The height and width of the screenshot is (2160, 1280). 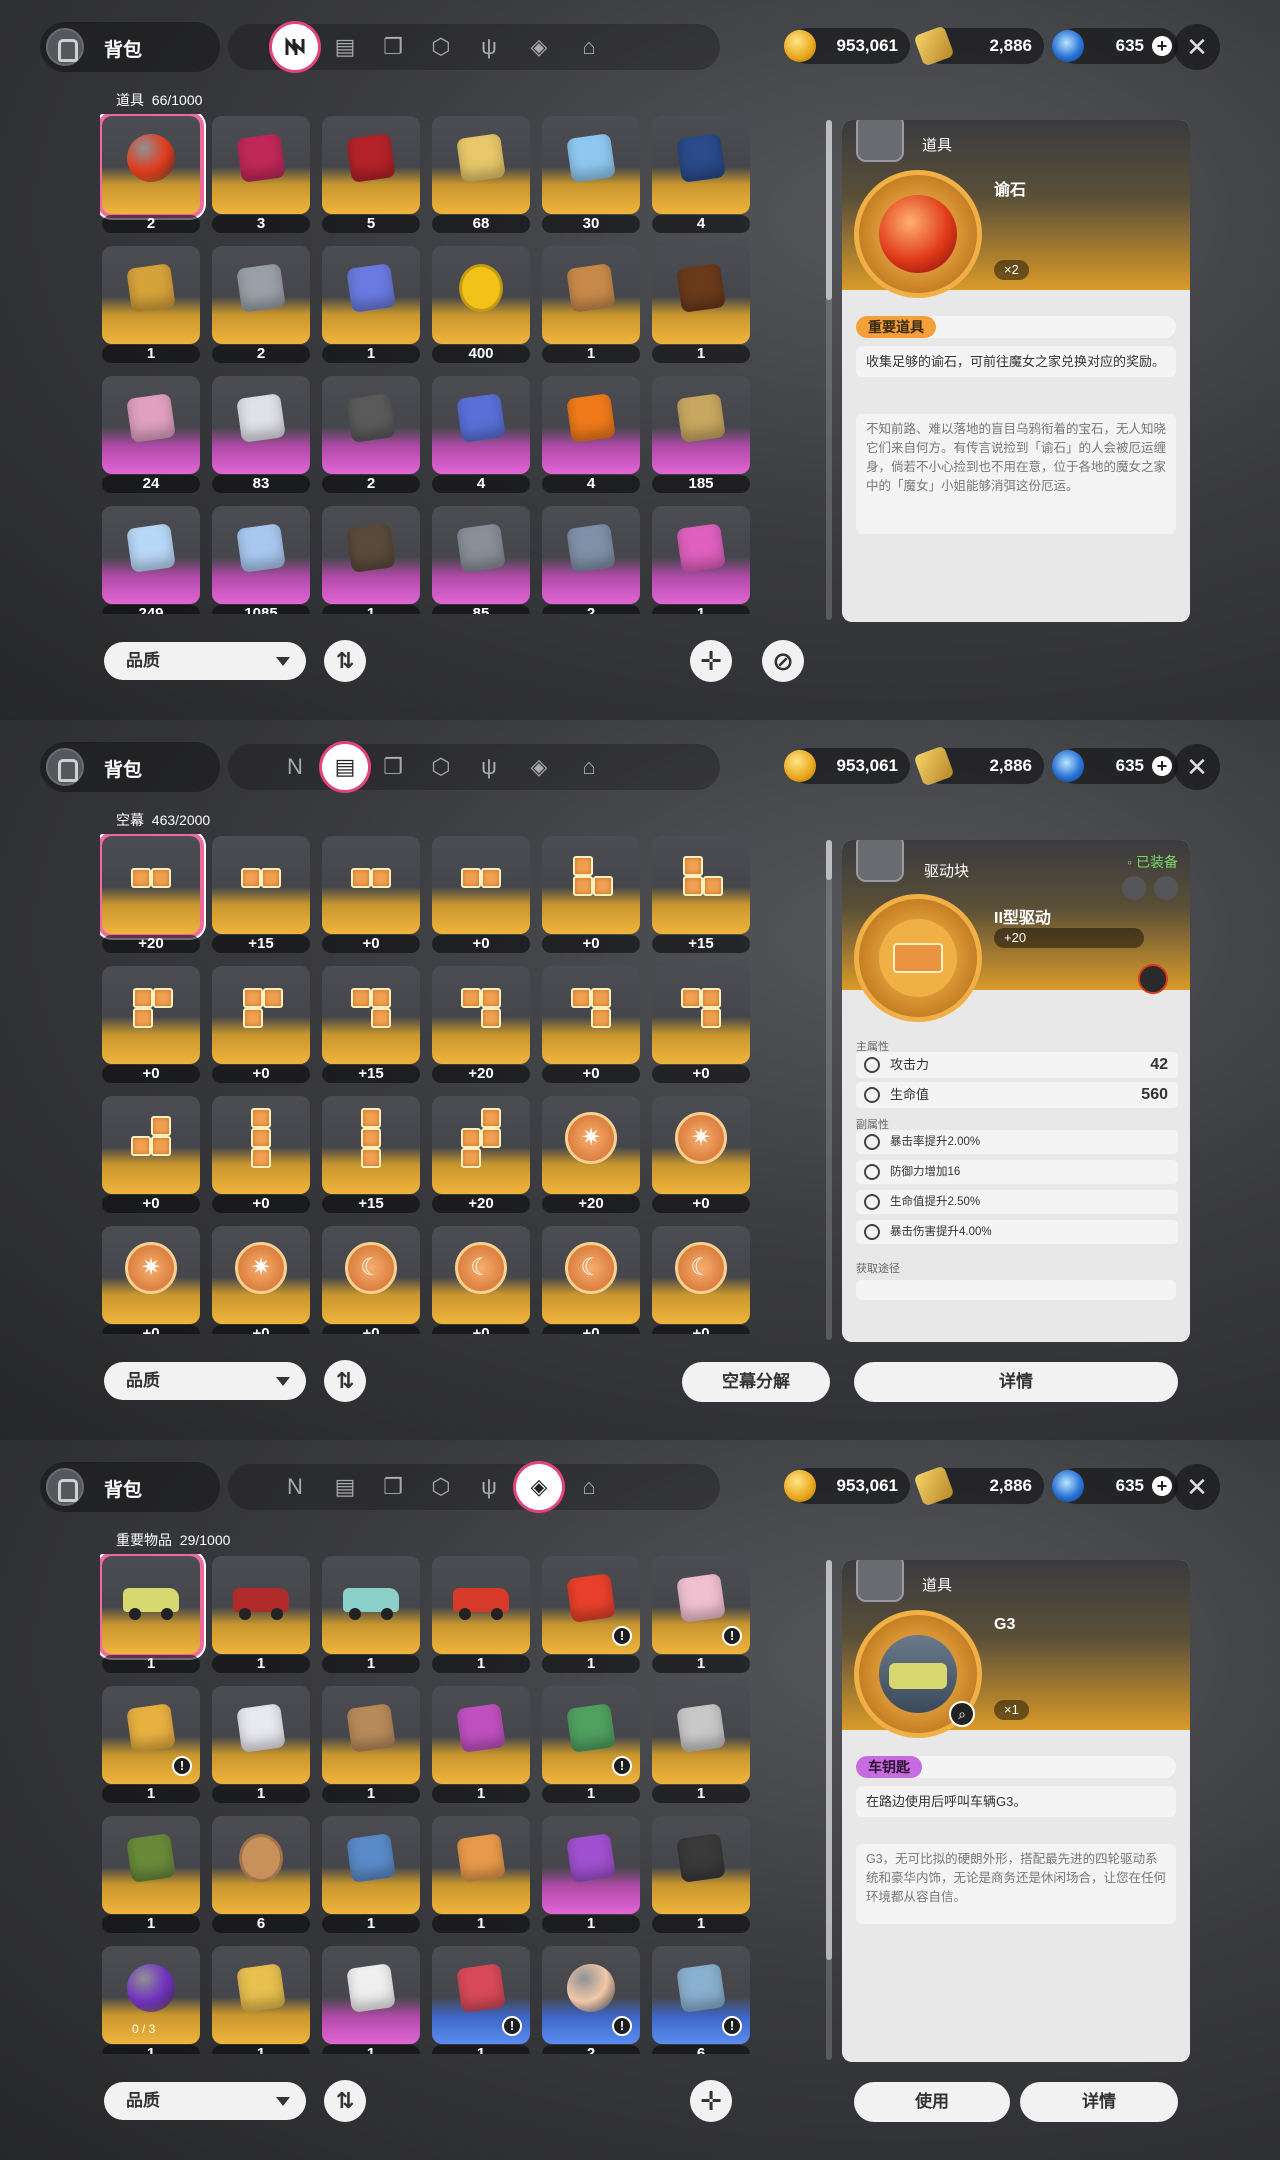 What do you see at coordinates (756, 1382) in the screenshot?
I see `decompose-button: 空幕分解` at bounding box center [756, 1382].